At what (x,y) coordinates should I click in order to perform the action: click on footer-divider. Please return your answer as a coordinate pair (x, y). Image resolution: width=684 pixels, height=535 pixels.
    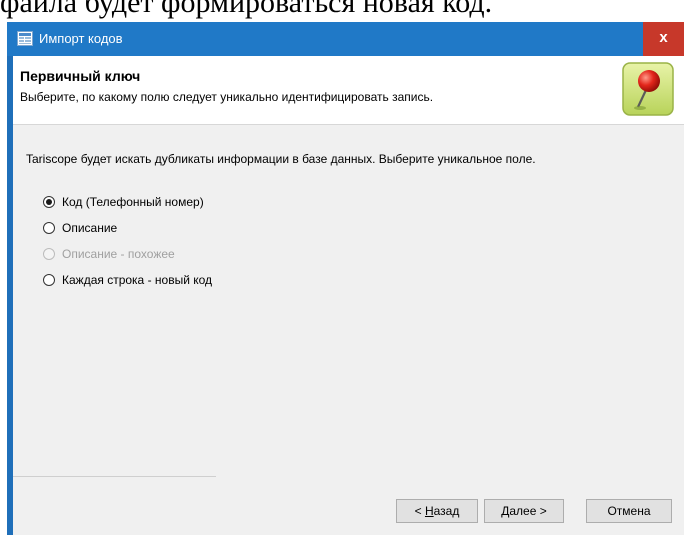
    Looking at the image, I should click on (114, 476).